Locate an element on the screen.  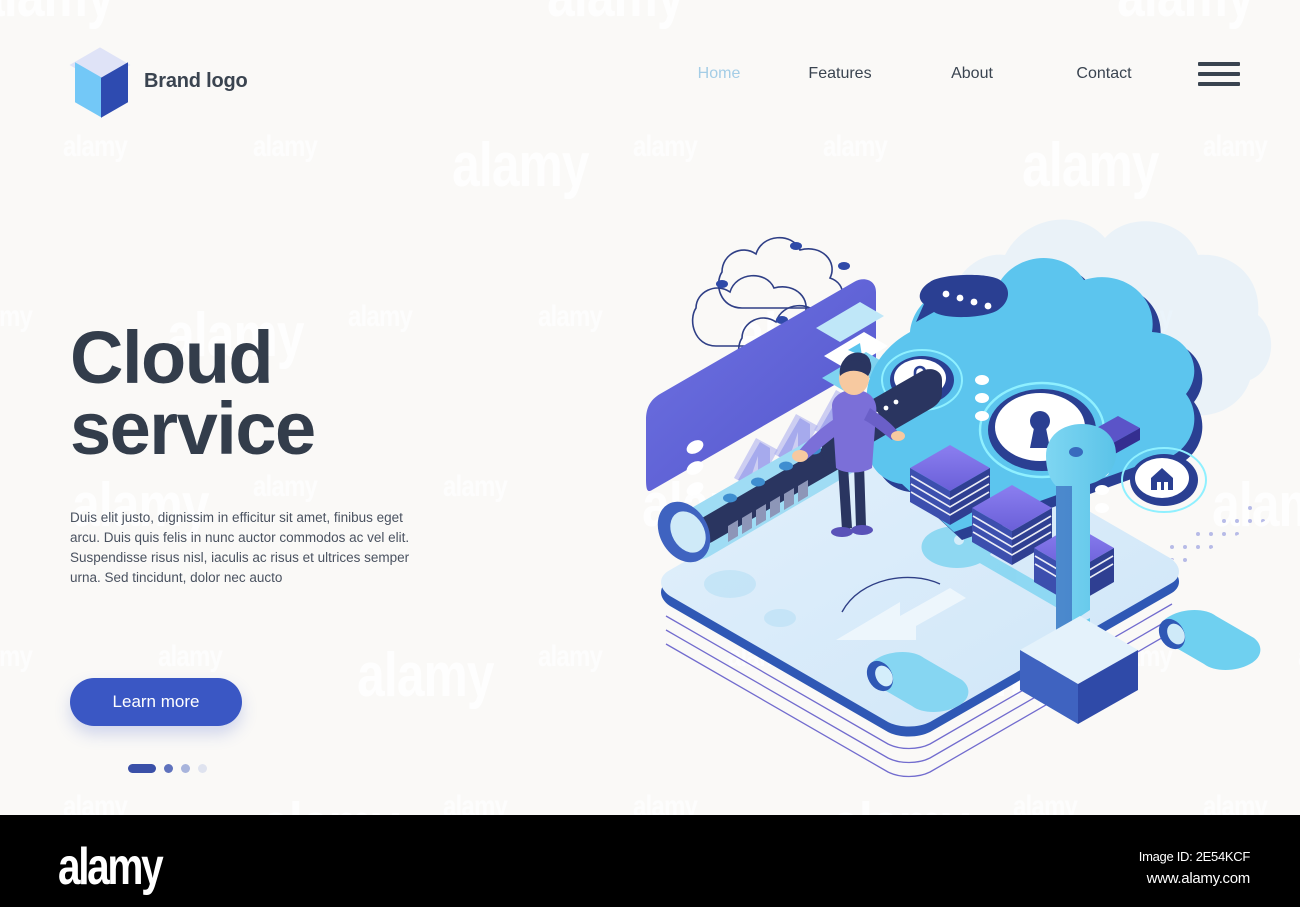
page-title: Cloud service is located at coordinates (193, 393).